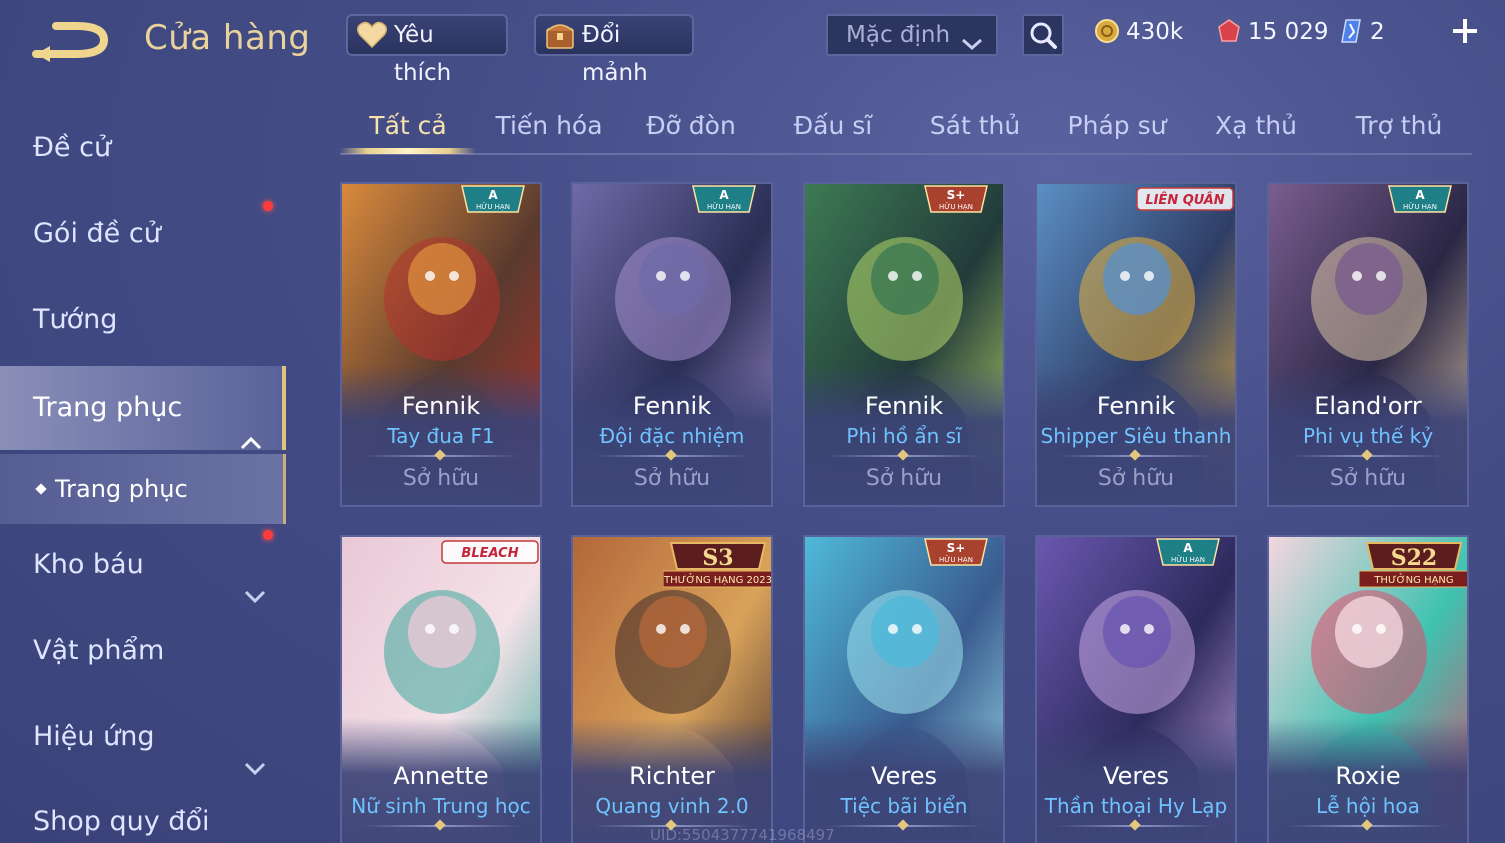 The width and height of the screenshot is (1505, 843). What do you see at coordinates (441, 776) in the screenshot?
I see `hero-name: Annette` at bounding box center [441, 776].